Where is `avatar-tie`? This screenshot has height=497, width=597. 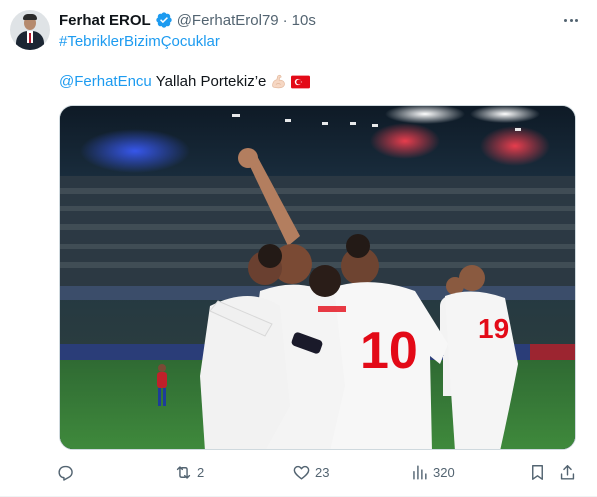
avatar-tie is located at coordinates (30, 38).